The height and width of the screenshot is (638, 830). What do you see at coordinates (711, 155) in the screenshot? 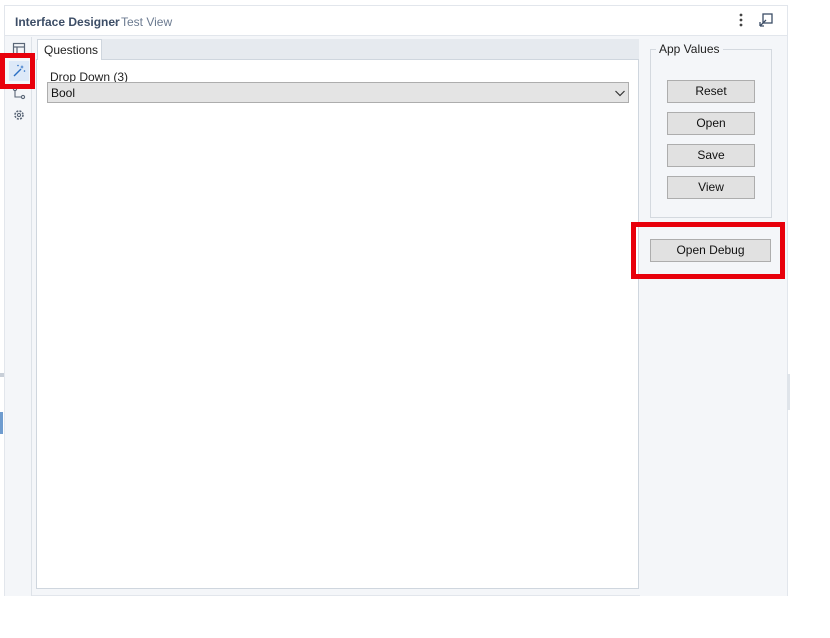
I see `save-button: Save` at bounding box center [711, 155].